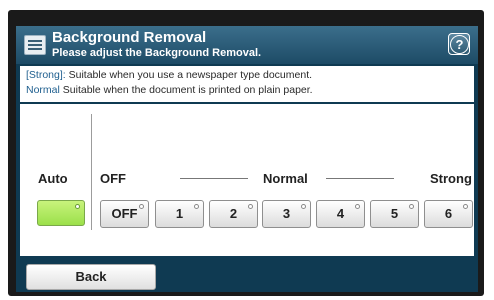 This screenshot has width=494, height=300. I want to click on level-button-3: 3, so click(286, 214).